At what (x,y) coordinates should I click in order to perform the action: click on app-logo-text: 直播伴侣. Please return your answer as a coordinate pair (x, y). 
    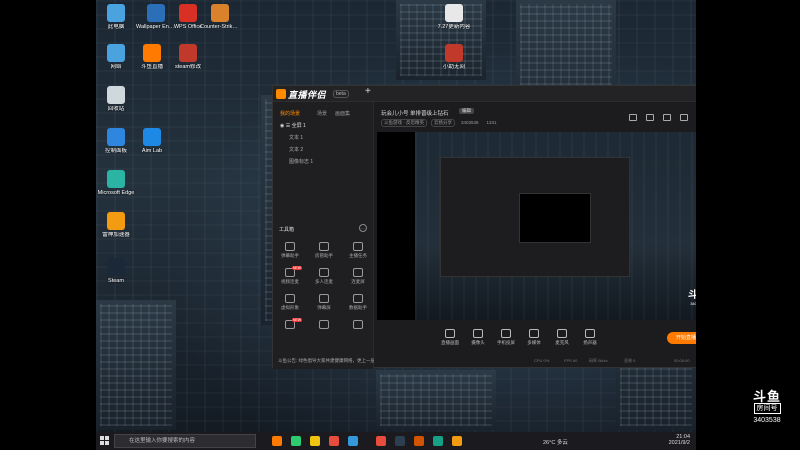
    Looking at the image, I should click on (307, 95).